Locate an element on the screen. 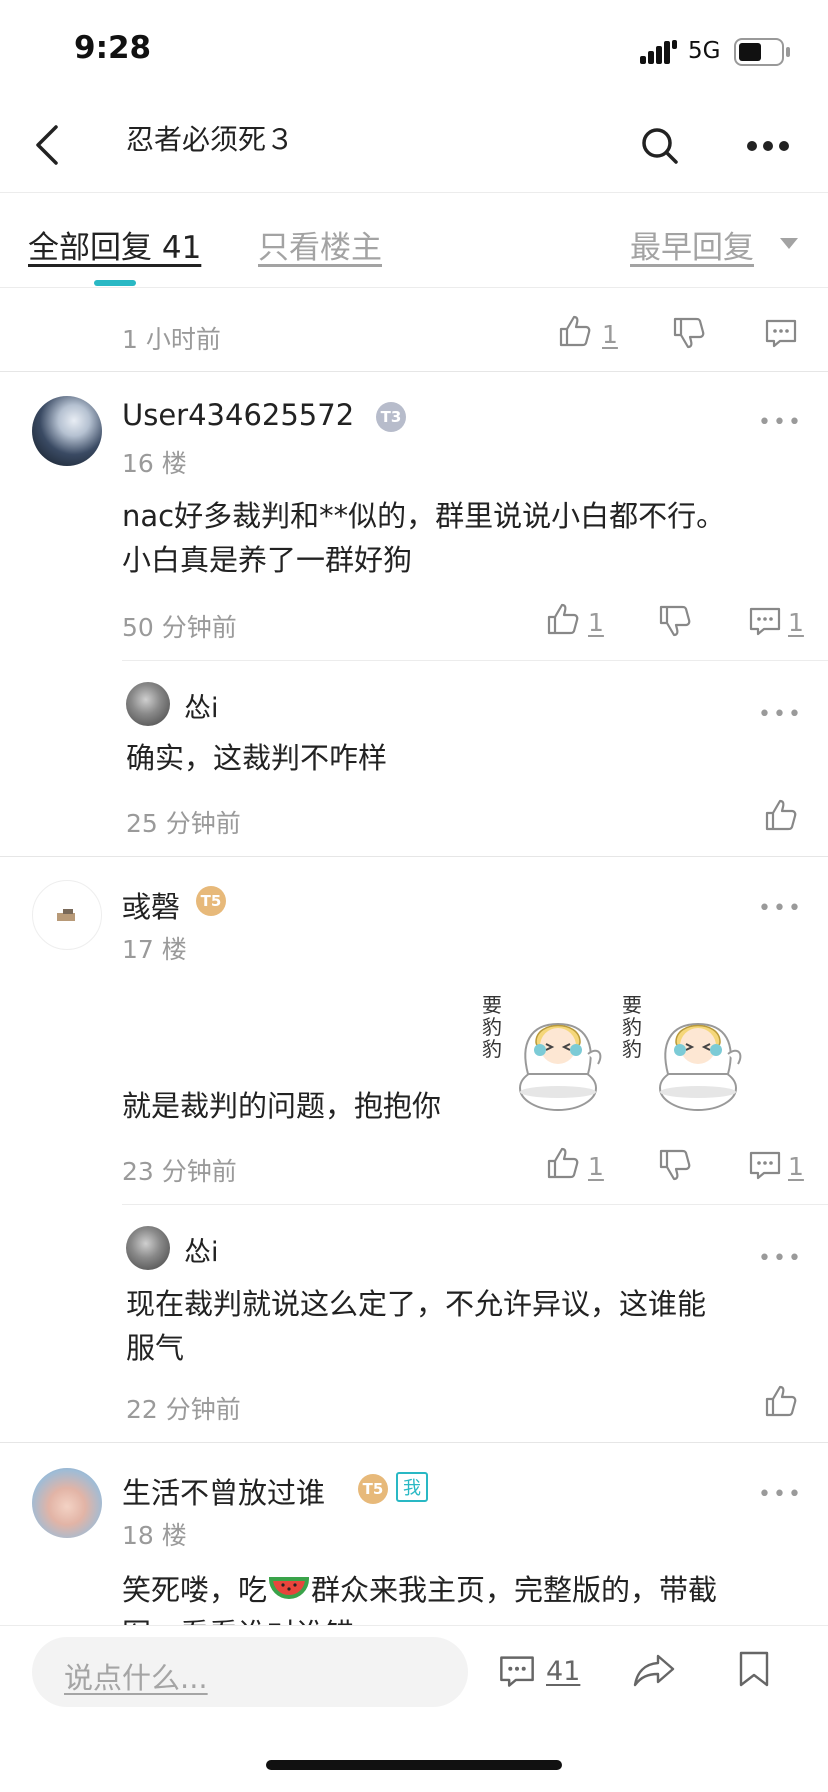 Image resolution: width=828 pixels, height=1792 pixels. post-content: 就是裁判的问题，抱抱你 is located at coordinates (282, 1106).